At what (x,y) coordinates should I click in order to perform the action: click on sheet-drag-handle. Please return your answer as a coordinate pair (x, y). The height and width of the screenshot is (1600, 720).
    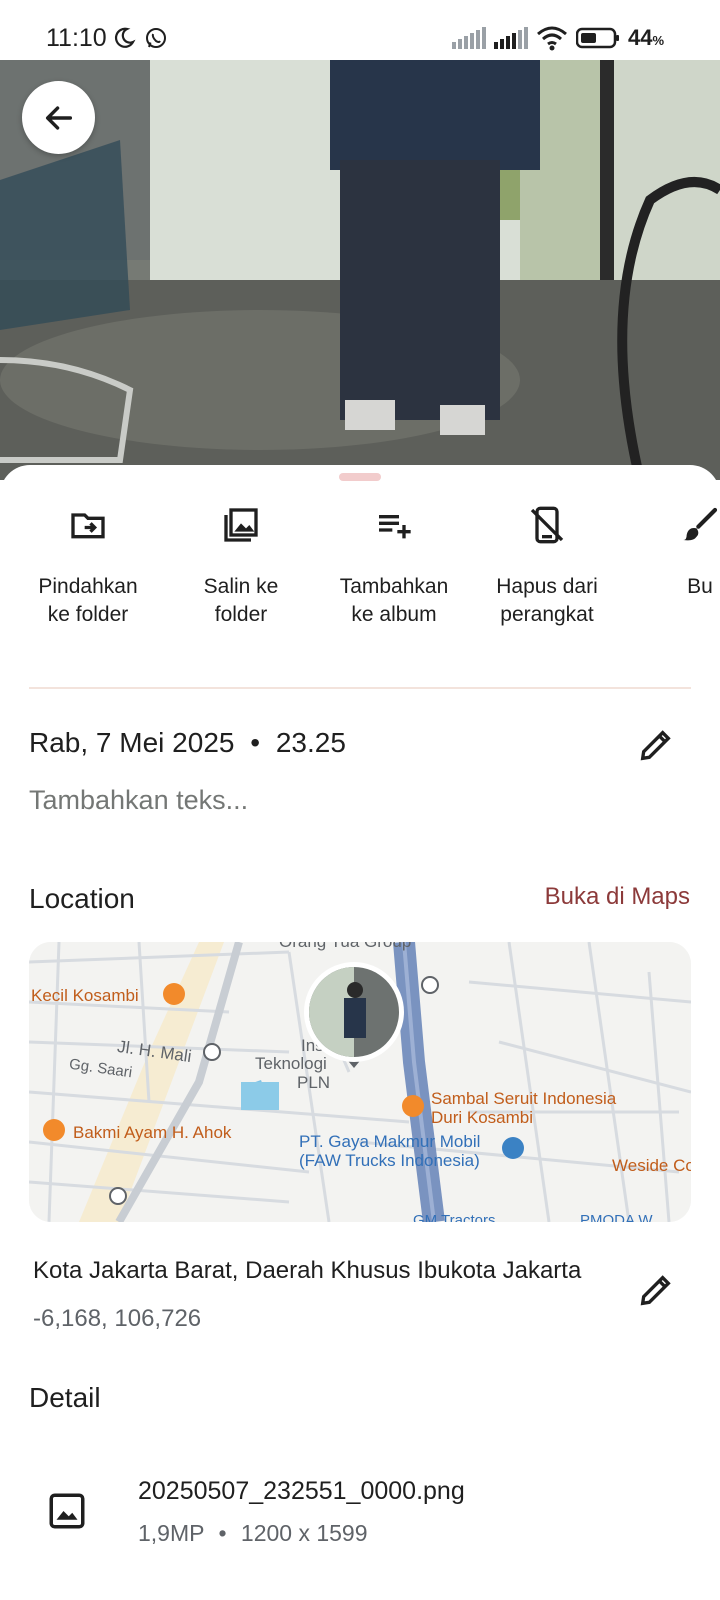
    Looking at the image, I should click on (360, 477).